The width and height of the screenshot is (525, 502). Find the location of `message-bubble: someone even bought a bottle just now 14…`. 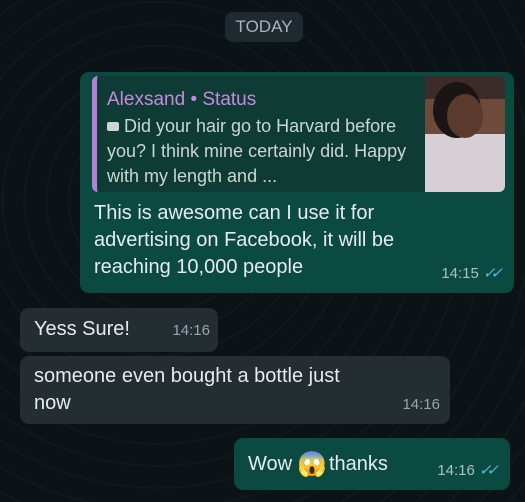

message-bubble: someone even bought a bottle just now 14… is located at coordinates (235, 390).